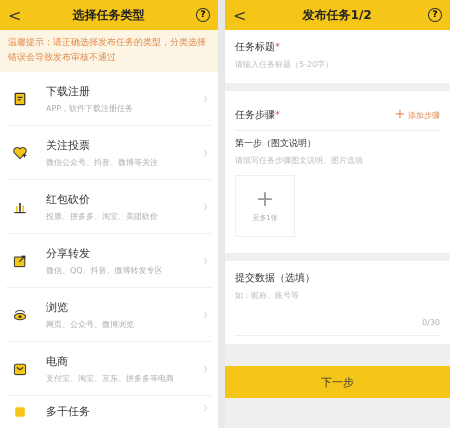 The height and width of the screenshot is (428, 450). I want to click on task-type-item: 下载注册 APP，软件下载注册任务, so click(109, 99).